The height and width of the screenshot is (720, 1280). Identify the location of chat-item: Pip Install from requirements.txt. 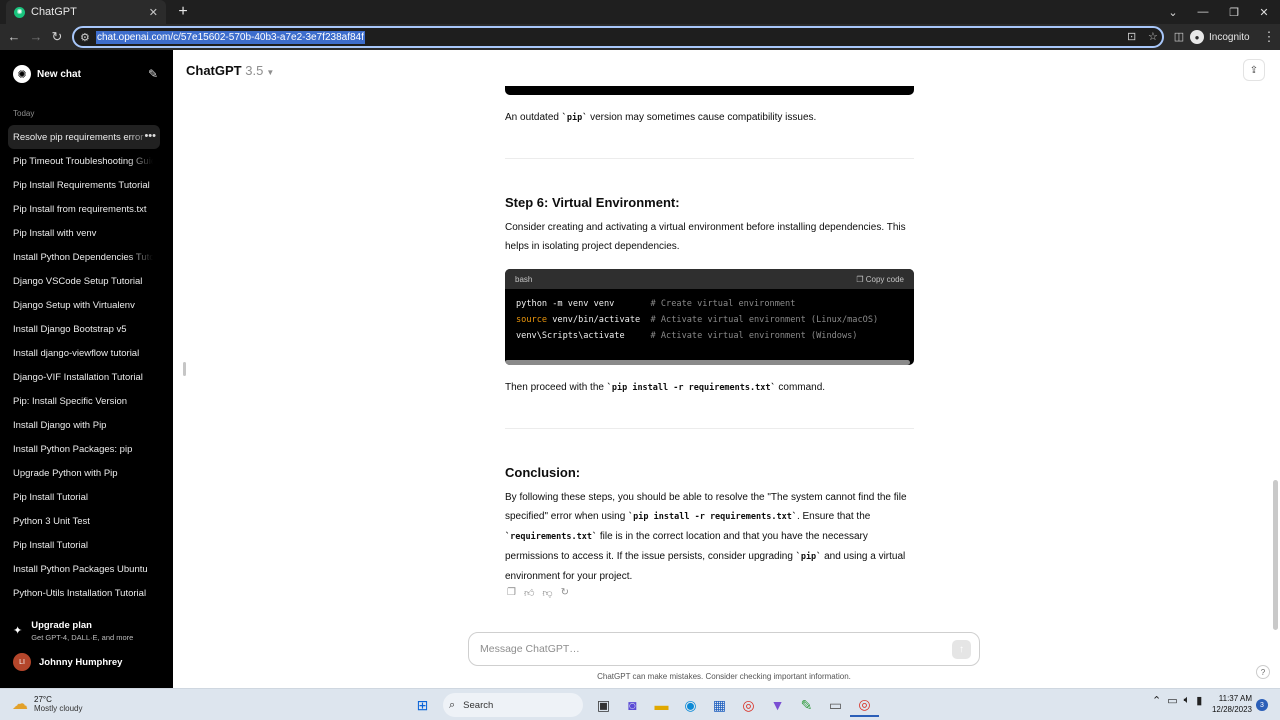
(84, 209).